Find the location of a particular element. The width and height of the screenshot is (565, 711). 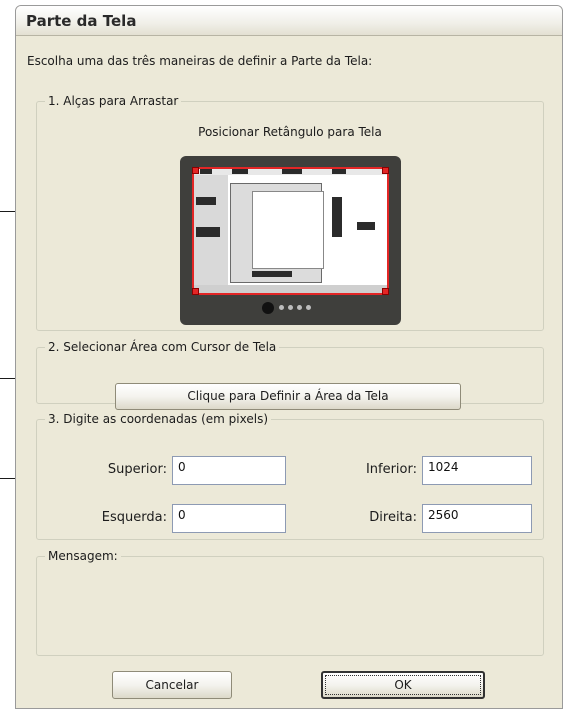

title-bar: Parte da Tela is located at coordinates (289, 21).